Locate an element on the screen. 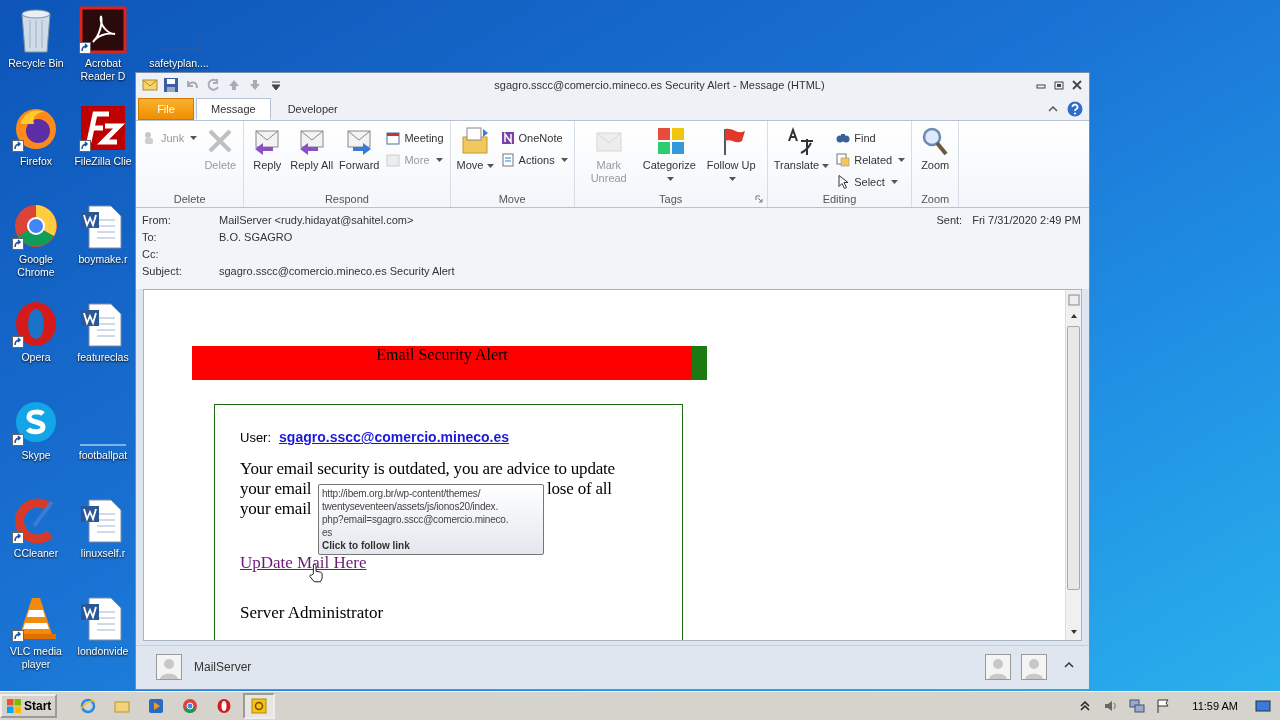  start-button: Start is located at coordinates (29, 706).